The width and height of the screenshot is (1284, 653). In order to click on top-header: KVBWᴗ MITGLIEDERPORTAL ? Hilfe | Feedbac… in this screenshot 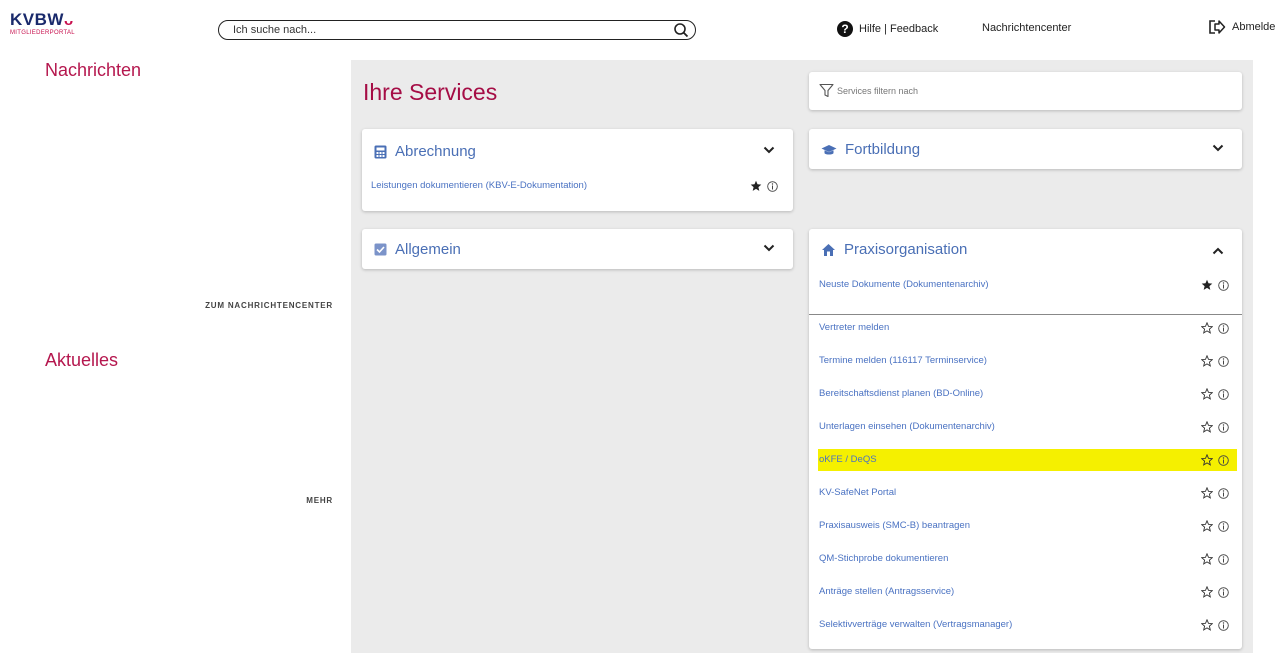, I will do `click(642, 30)`.